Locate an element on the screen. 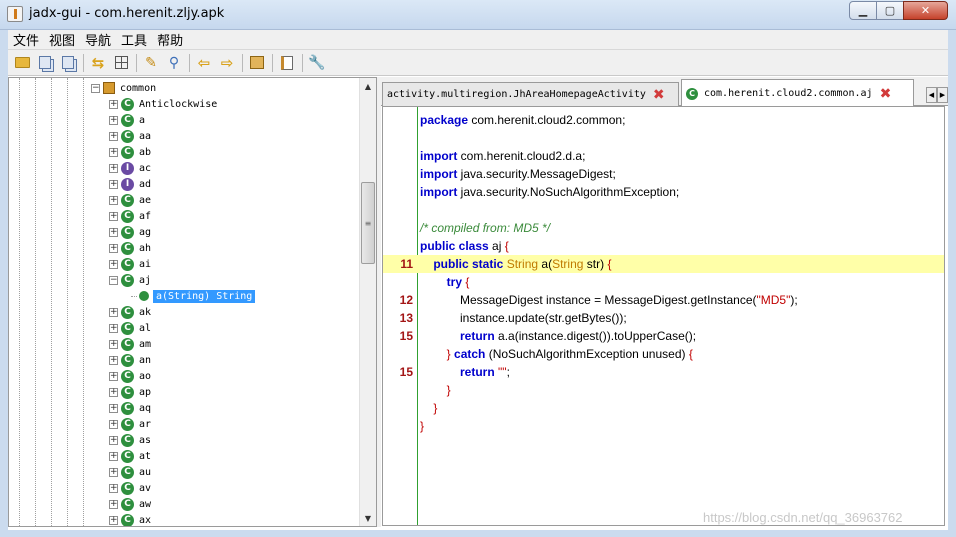  tree-class-item: + Ca is located at coordinates (127, 120).